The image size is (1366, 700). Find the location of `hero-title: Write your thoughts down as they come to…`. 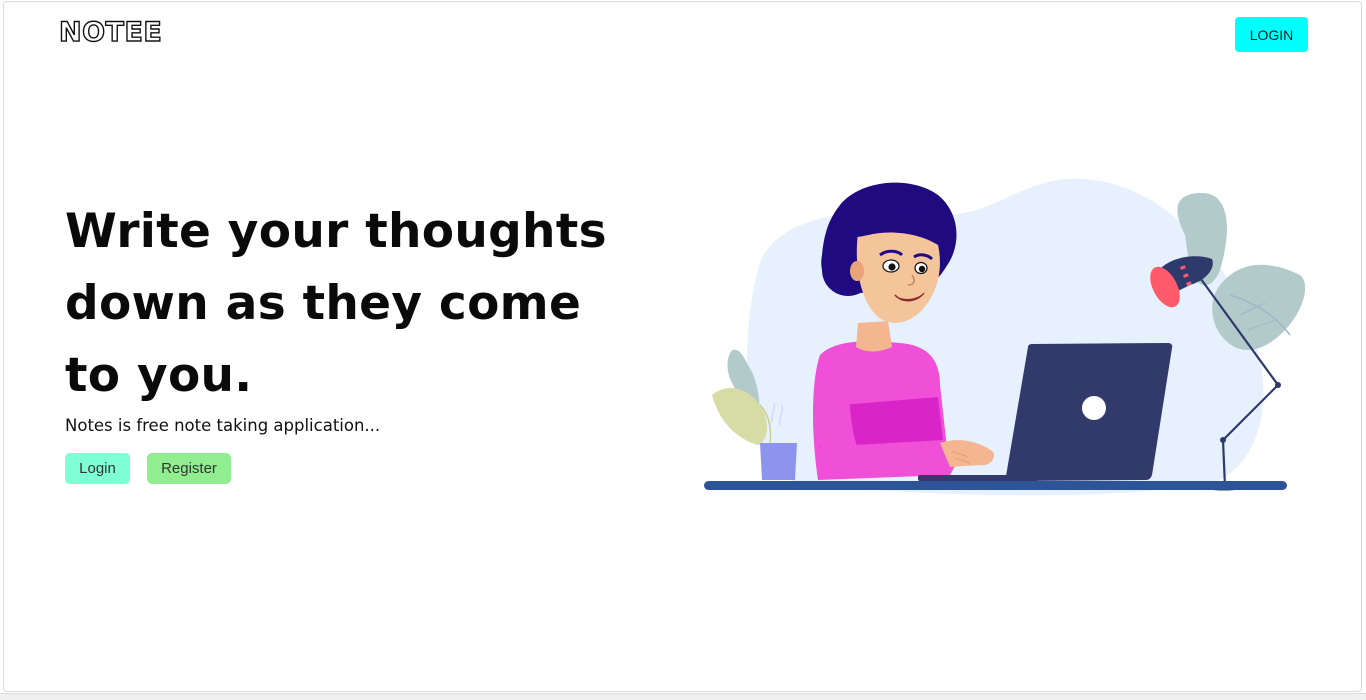

hero-title: Write your thoughts down as they come to… is located at coordinates (336, 303).